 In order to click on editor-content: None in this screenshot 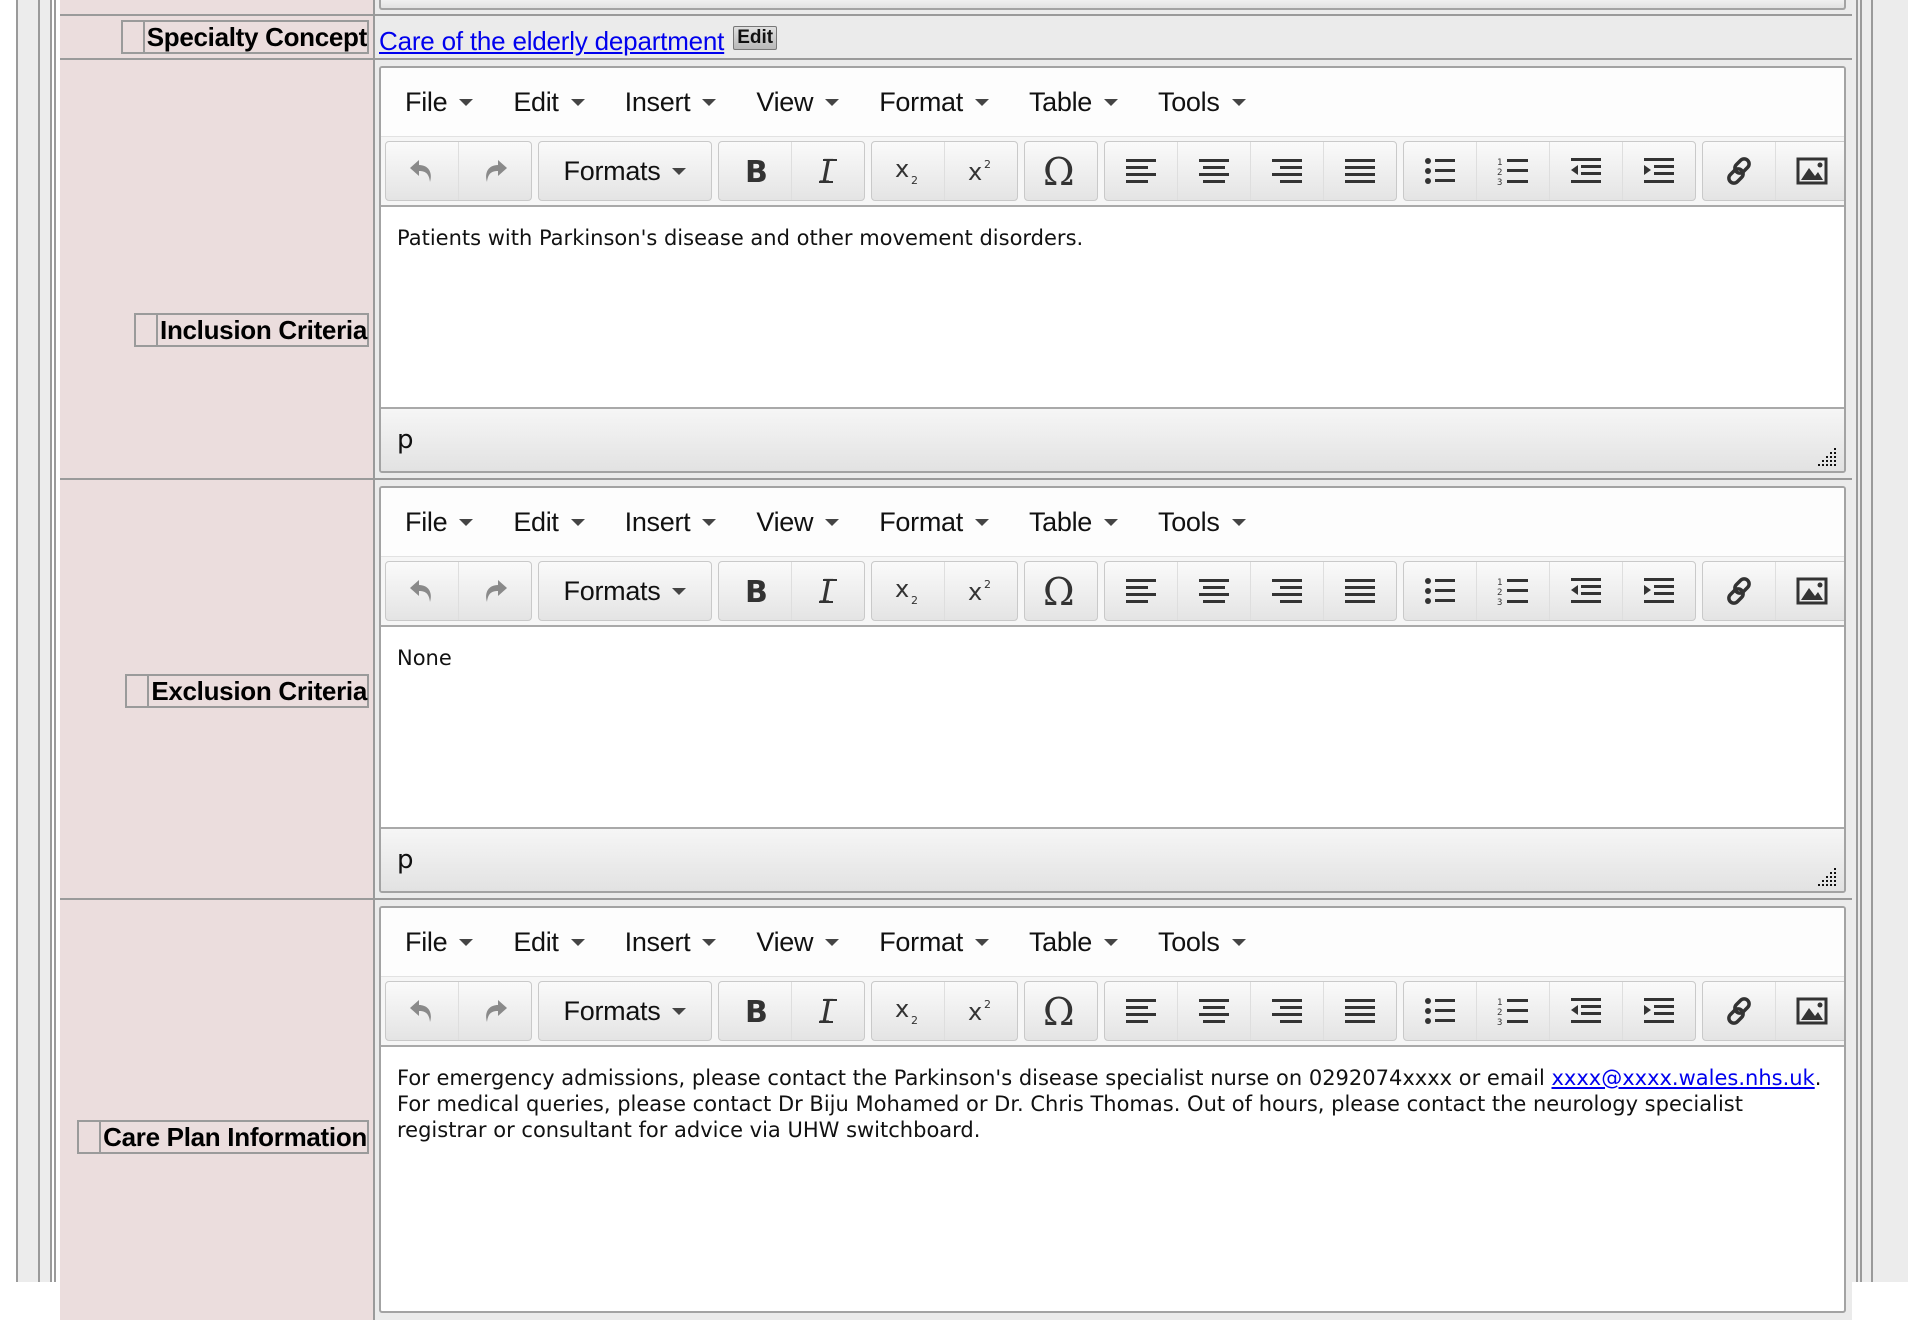, I will do `click(1112, 726)`.